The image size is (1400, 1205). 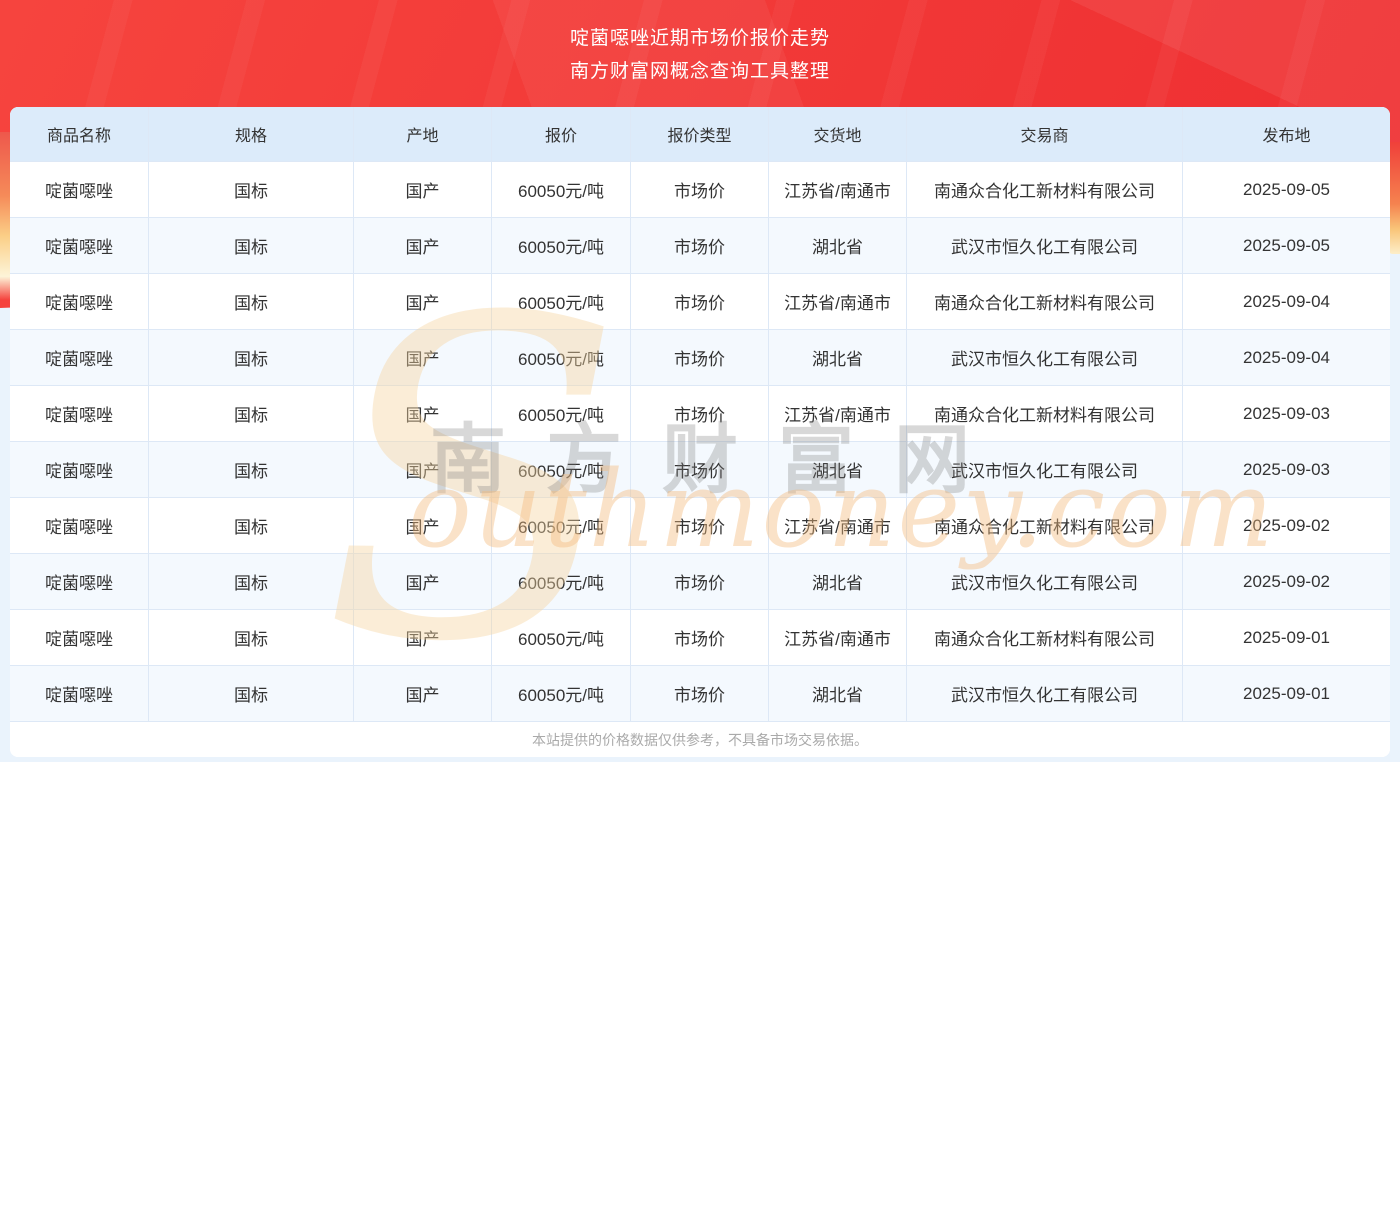 I want to click on column-header-publish-date: 发布地, so click(x=1286, y=134).